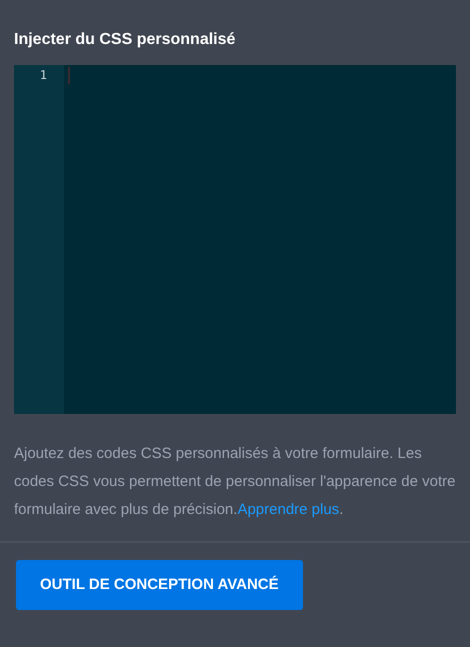 The height and width of the screenshot is (647, 470). I want to click on section-title: Injecter du CSS personnalisé, so click(125, 40).